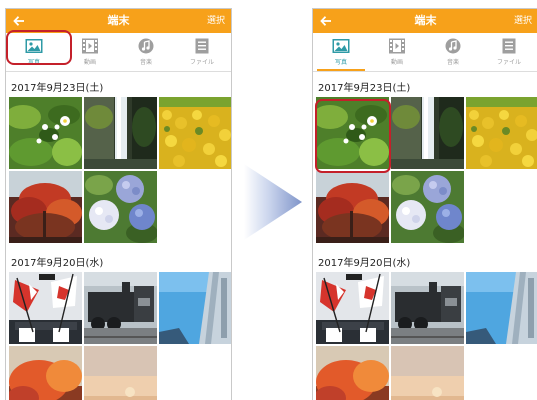 This screenshot has height=400, width=537. What do you see at coordinates (273, 202) in the screenshot?
I see `arrow-right-icon` at bounding box center [273, 202].